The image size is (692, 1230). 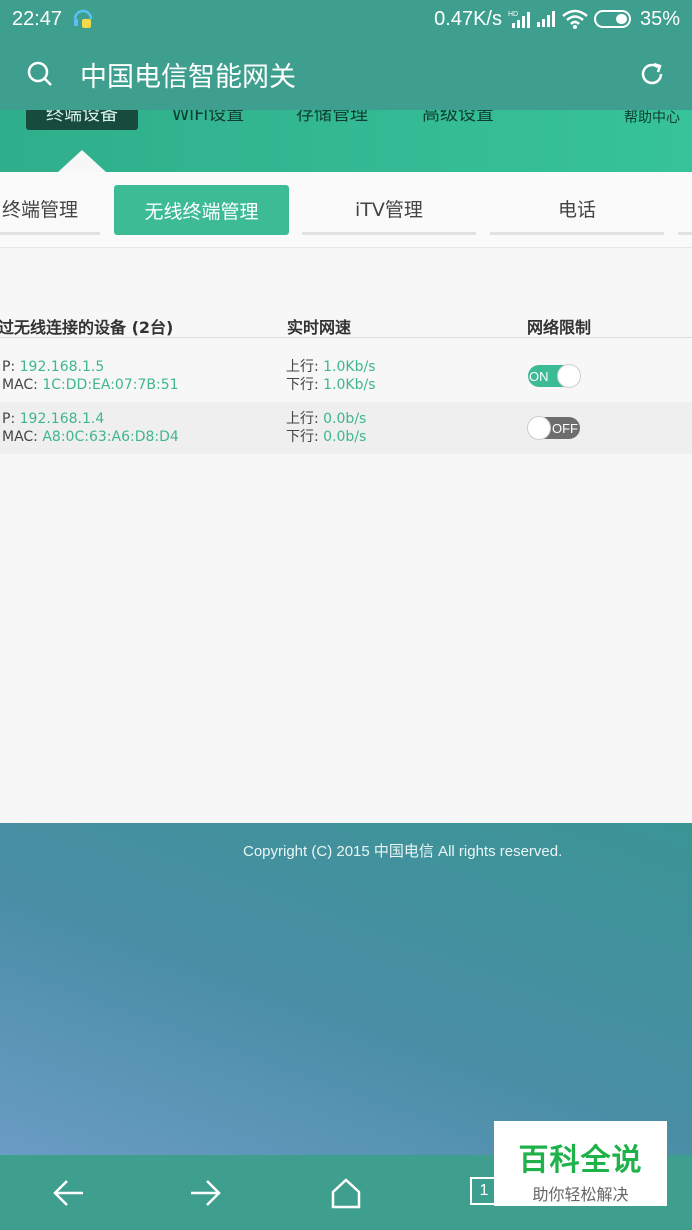 I want to click on download-value: 0.0b/s, so click(x=345, y=437).